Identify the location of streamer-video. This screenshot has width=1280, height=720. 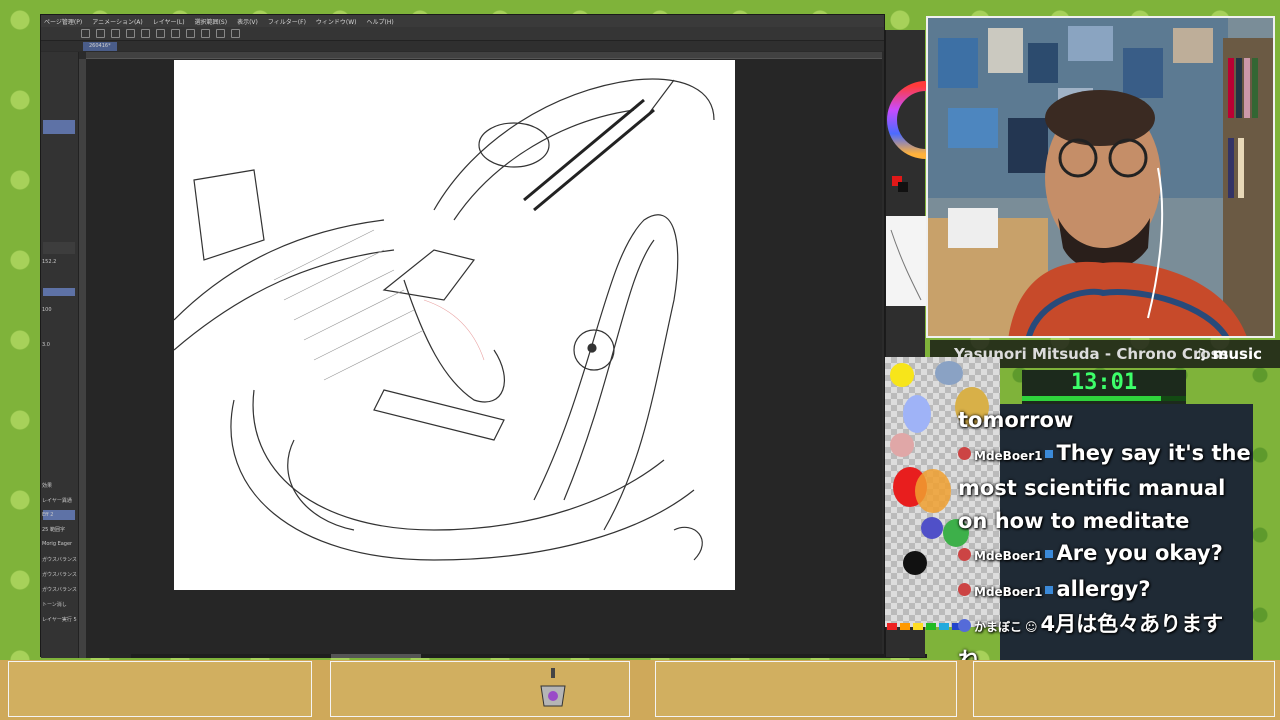
(1100, 177).